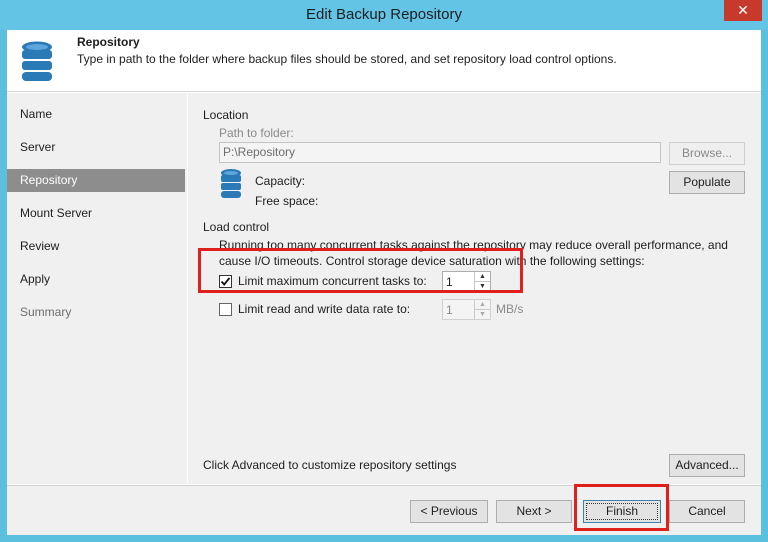 The image size is (768, 542). What do you see at coordinates (96, 180) in the screenshot?
I see `step-repository: Repository` at bounding box center [96, 180].